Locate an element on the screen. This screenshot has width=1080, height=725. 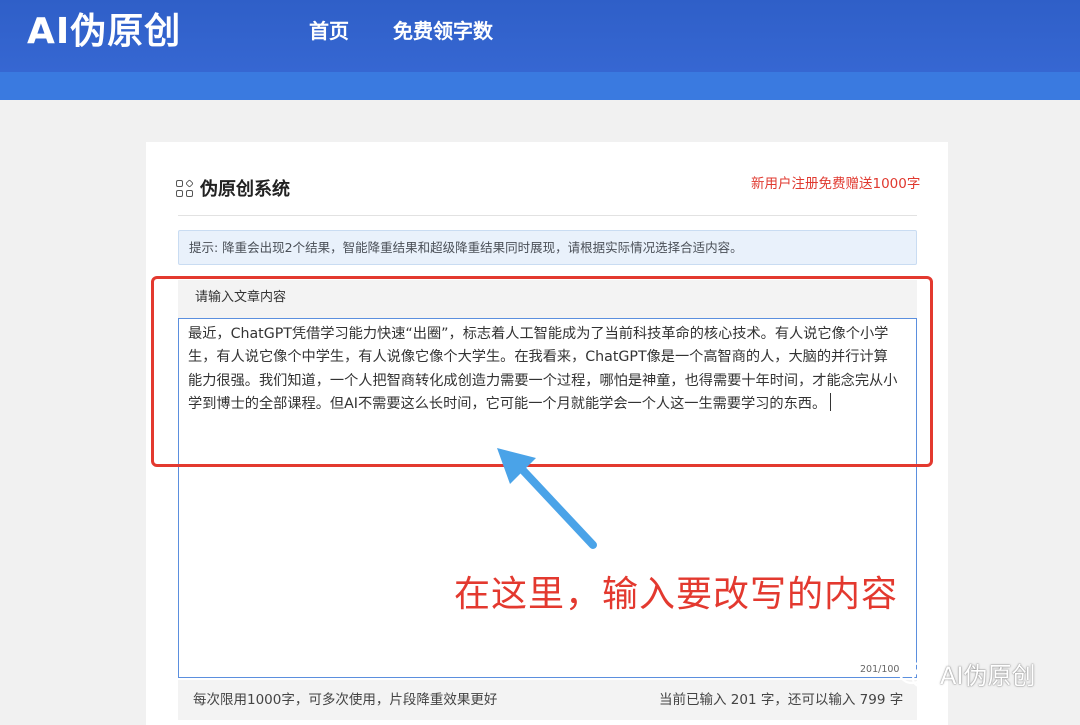
usage-limit-text: 每次限用1000字，可多次使用，片段降重效果更好 is located at coordinates (345, 700).